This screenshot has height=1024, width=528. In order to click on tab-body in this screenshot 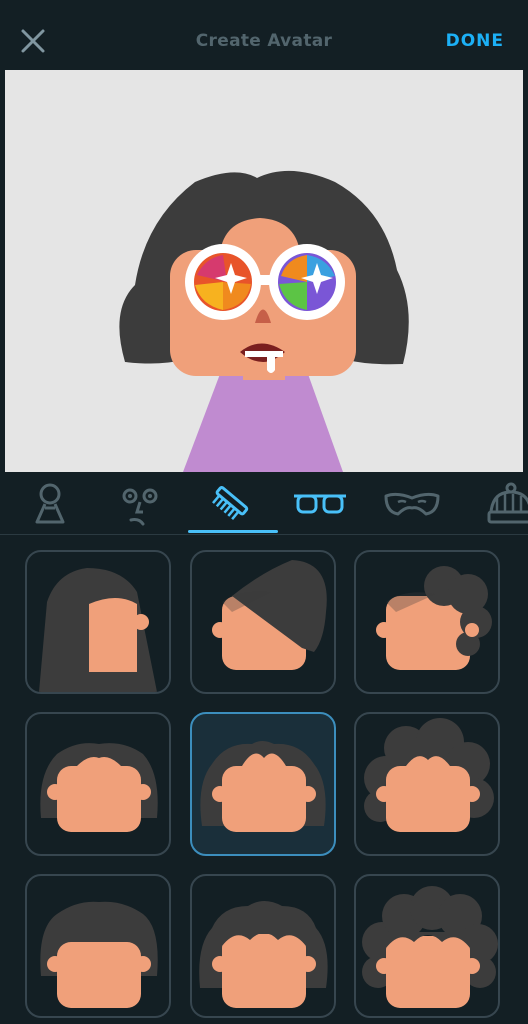, I will do `click(50, 503)`.